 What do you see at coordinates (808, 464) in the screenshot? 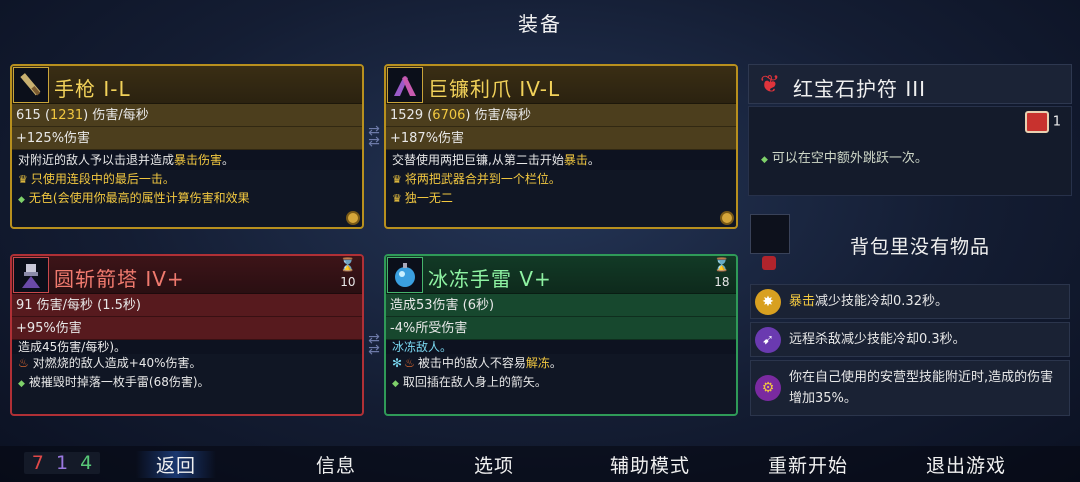
I see `restart-button: 重新开始` at bounding box center [808, 464].